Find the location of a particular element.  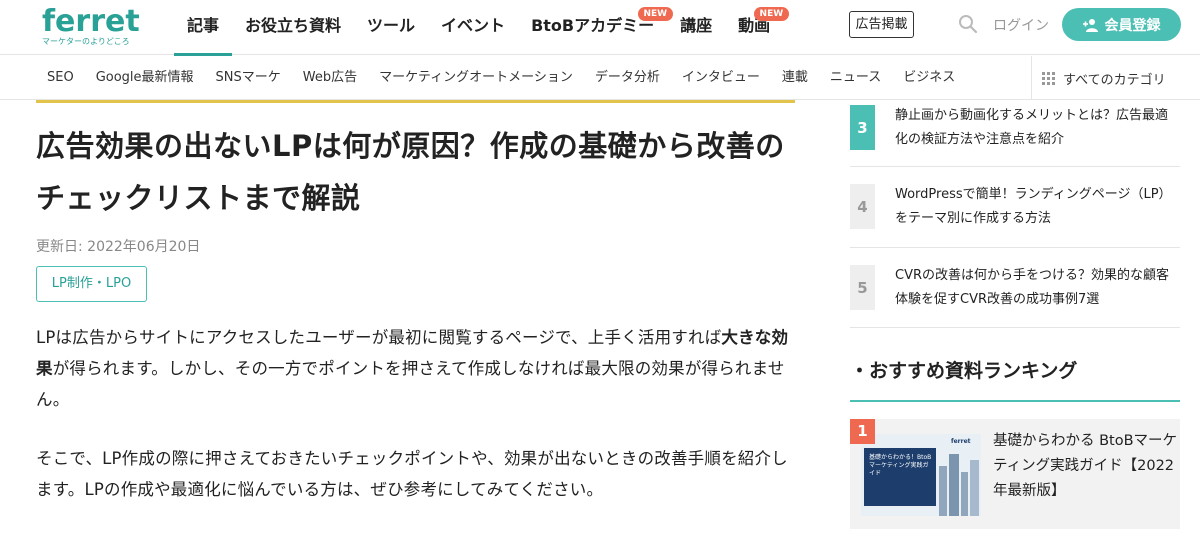

nav-btob-academy: BtoBアカデミー NEW is located at coordinates (596, 27).